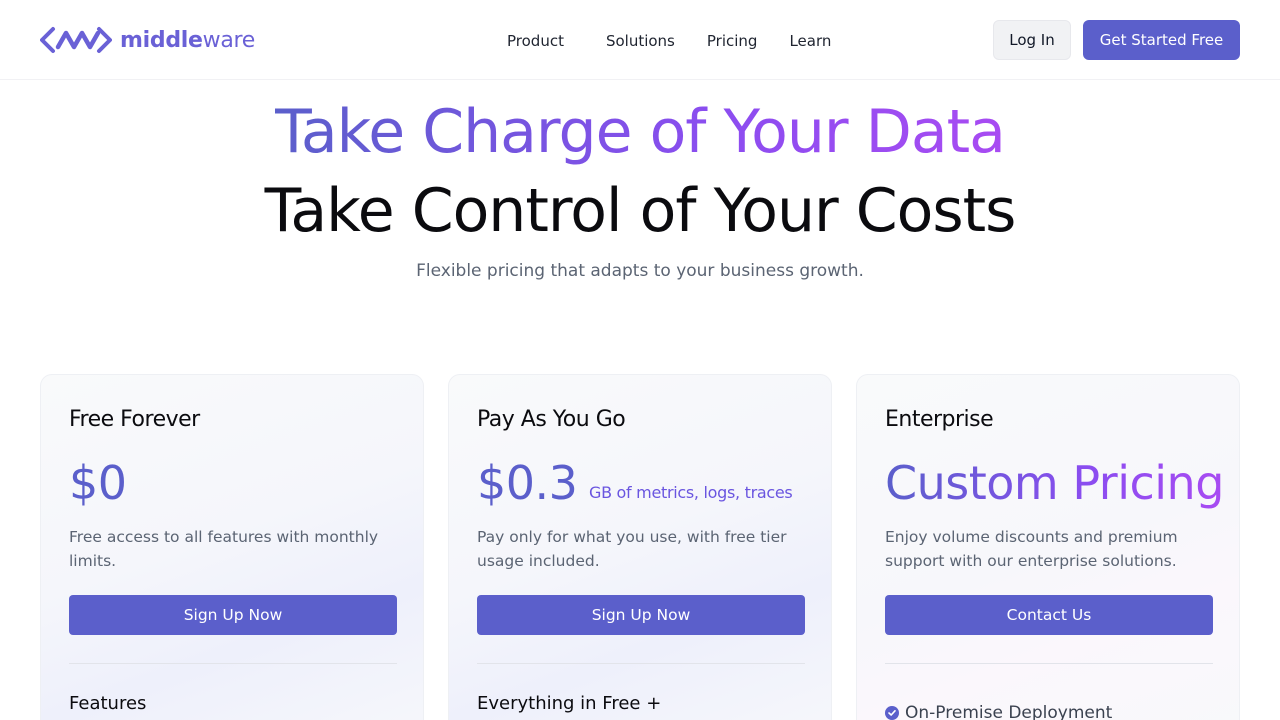  I want to click on get-started-button: Get Started Free, so click(1161, 40).